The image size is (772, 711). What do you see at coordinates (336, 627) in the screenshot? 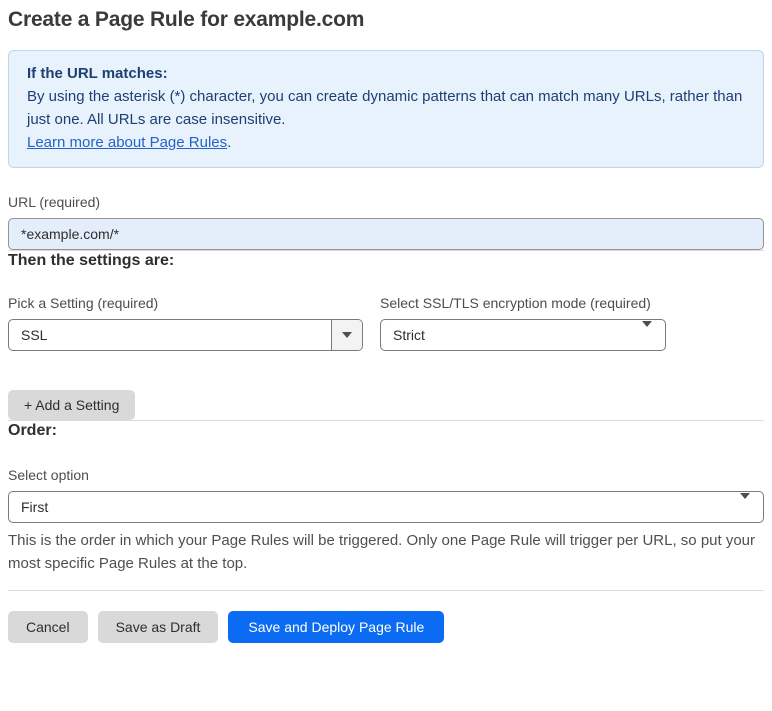
I see `save-and-deploy-button: Save and Deploy Page Rule` at bounding box center [336, 627].